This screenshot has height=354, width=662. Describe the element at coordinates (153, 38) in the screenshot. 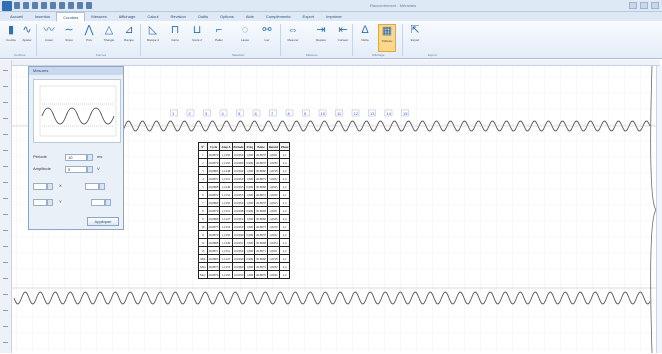

I see `rampe-2-button: ◺ Rampe 2` at that location.